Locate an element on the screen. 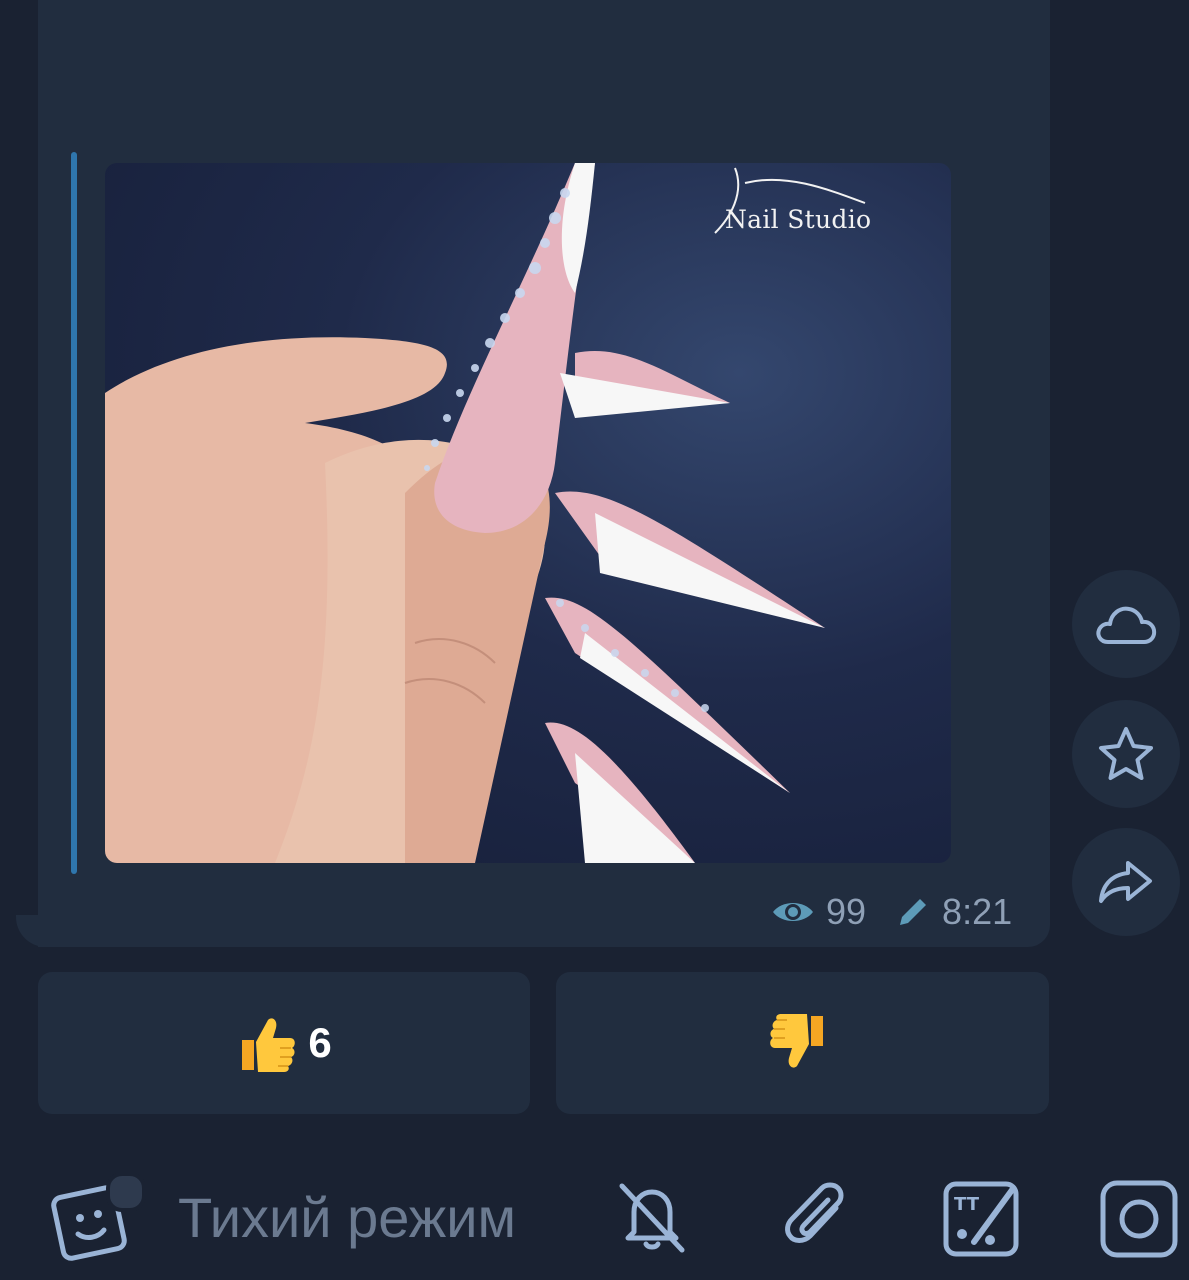 This screenshot has width=1189, height=1280. message-time: 8:21 is located at coordinates (977, 911).